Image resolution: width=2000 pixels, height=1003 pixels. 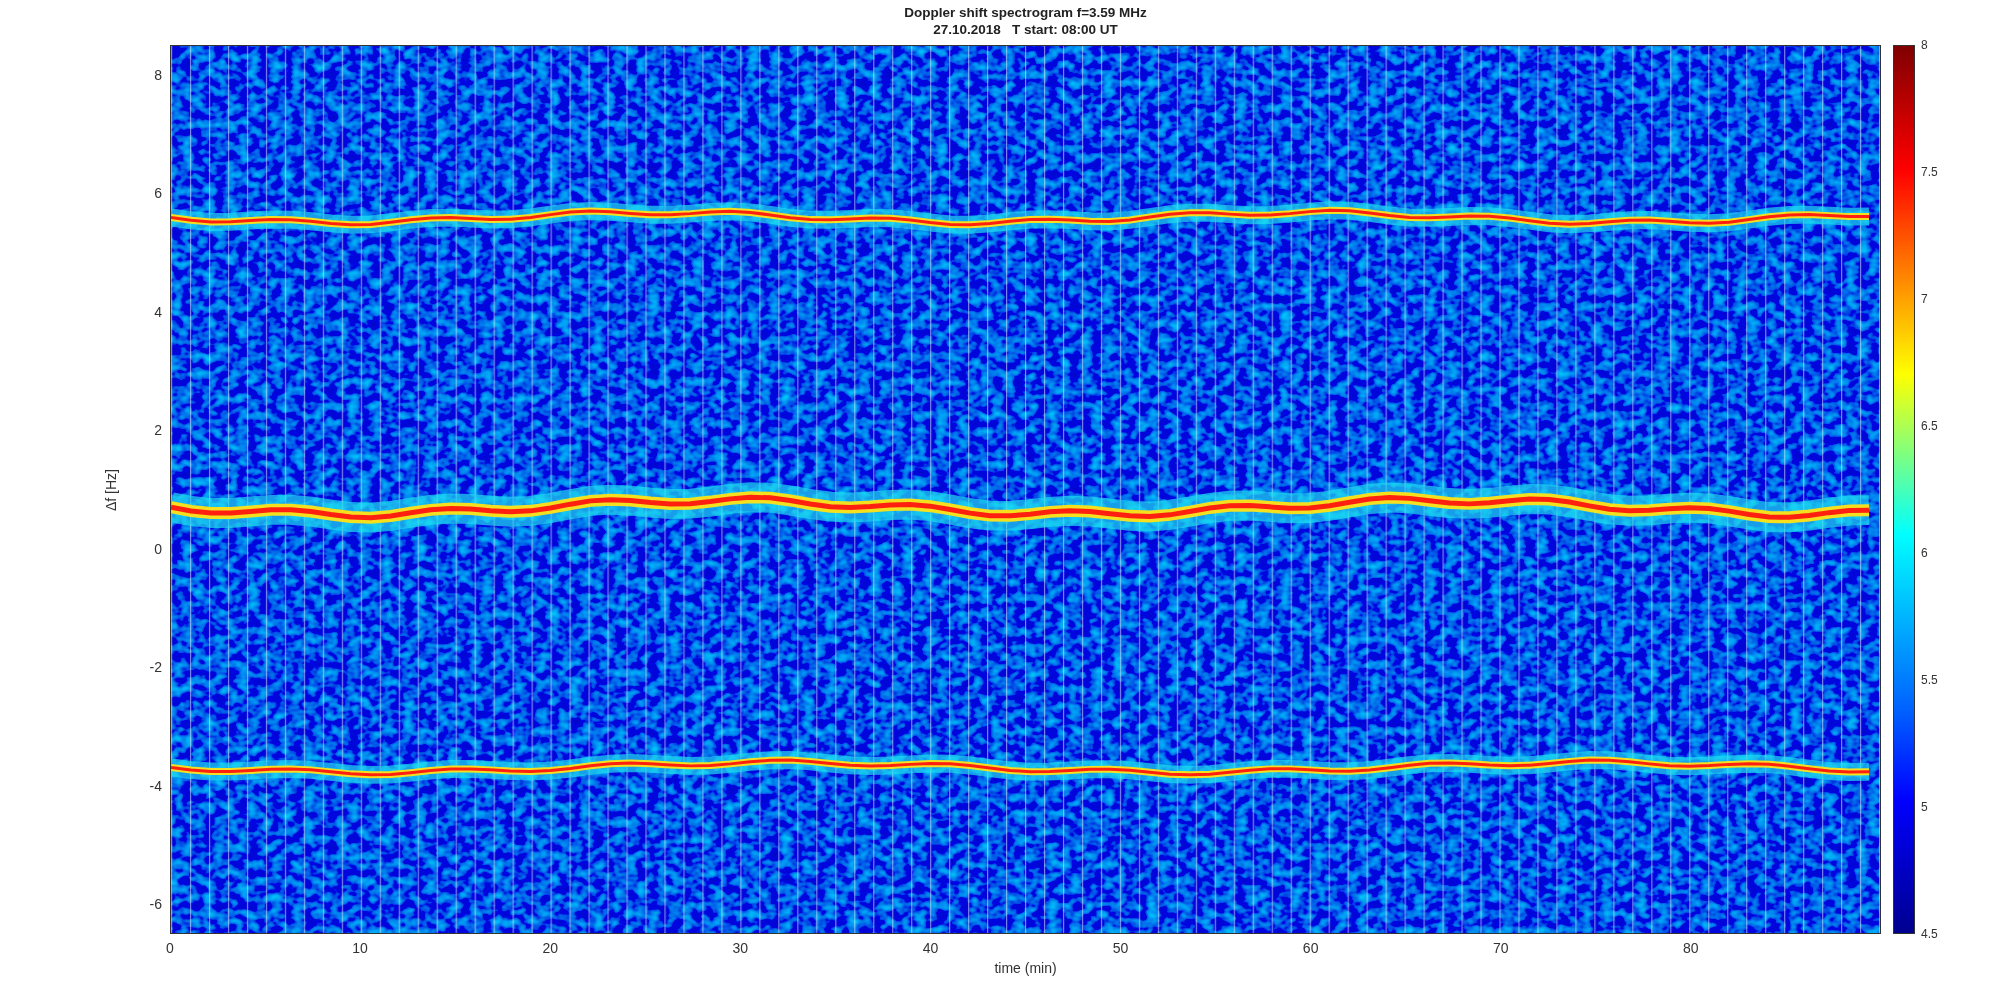 What do you see at coordinates (1025, 12) in the screenshot?
I see `chart-title: Doppler shift spectrogram f=3.59 MHz` at bounding box center [1025, 12].